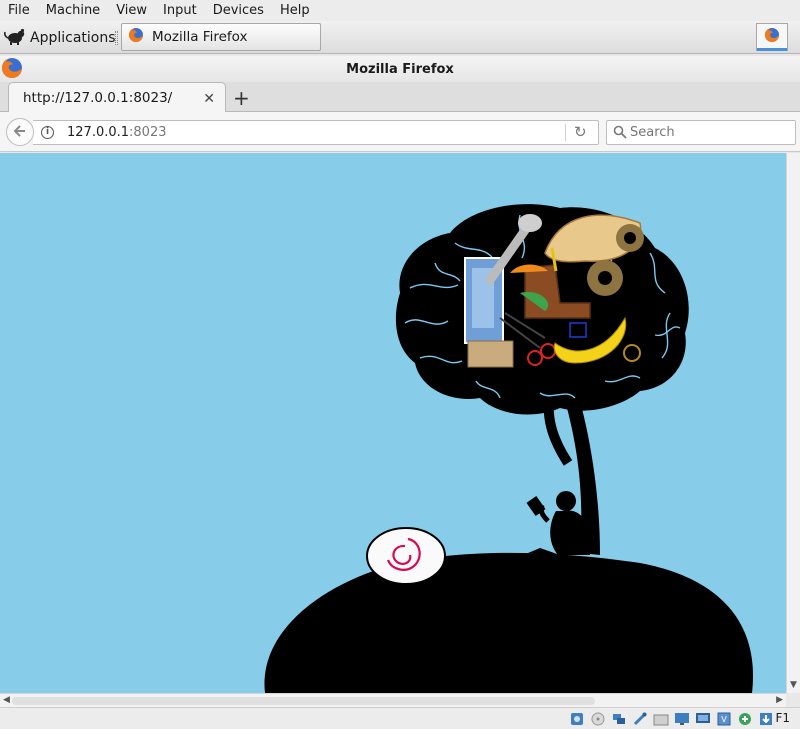  I want to click on window-titlebar: Mozilla Firefox, so click(400, 69).